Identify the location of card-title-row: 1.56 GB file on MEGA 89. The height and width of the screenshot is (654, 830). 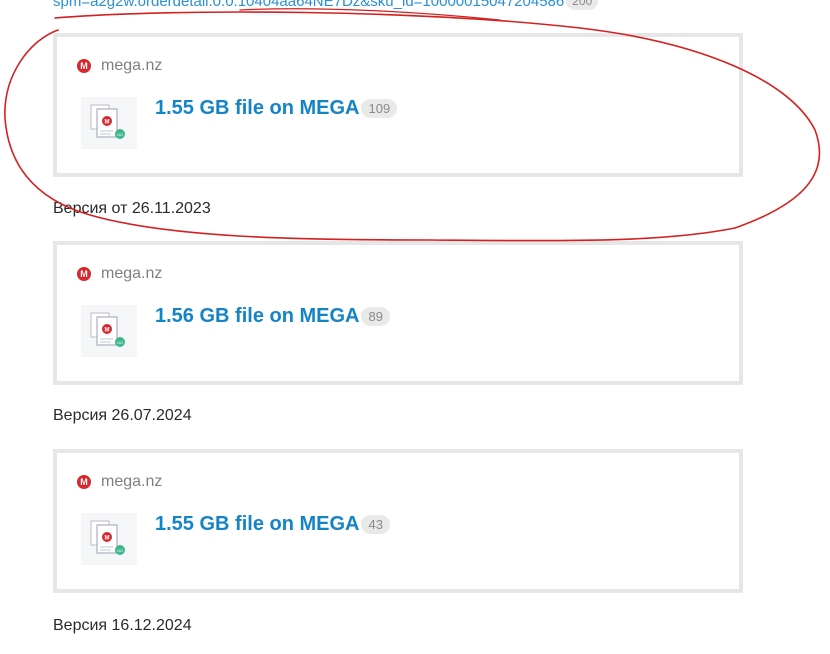
(272, 316).